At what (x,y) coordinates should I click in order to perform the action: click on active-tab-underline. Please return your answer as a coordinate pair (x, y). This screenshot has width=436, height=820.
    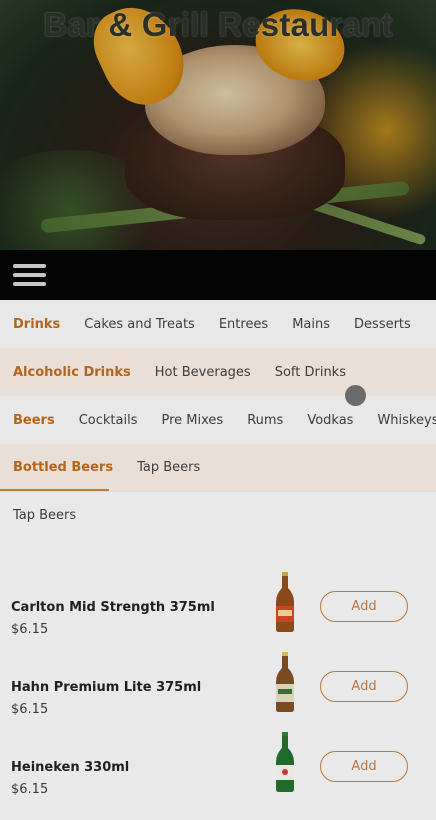
    Looking at the image, I should click on (54, 490).